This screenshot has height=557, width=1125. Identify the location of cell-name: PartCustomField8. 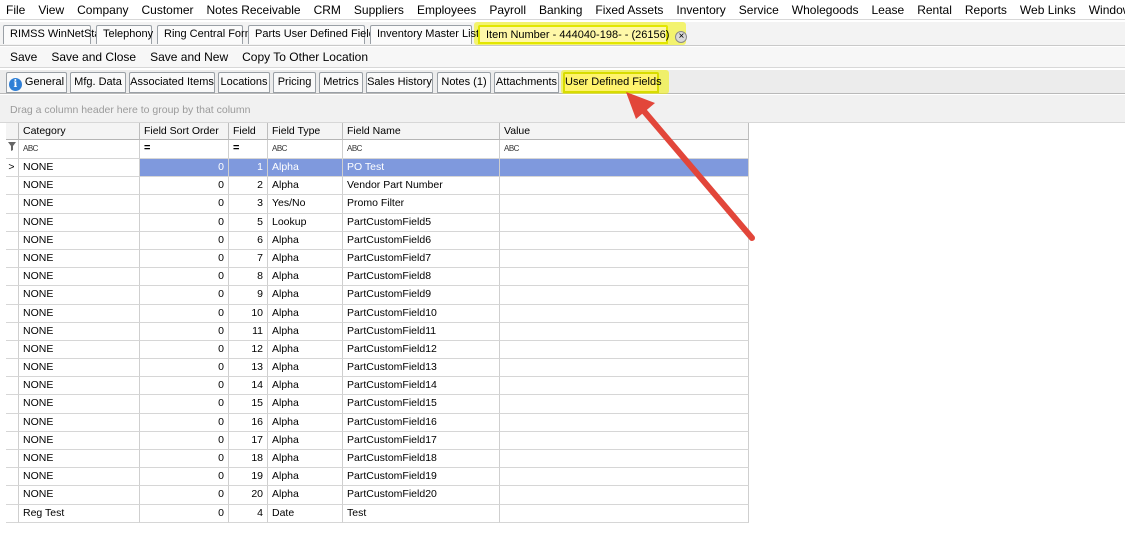
(421, 277).